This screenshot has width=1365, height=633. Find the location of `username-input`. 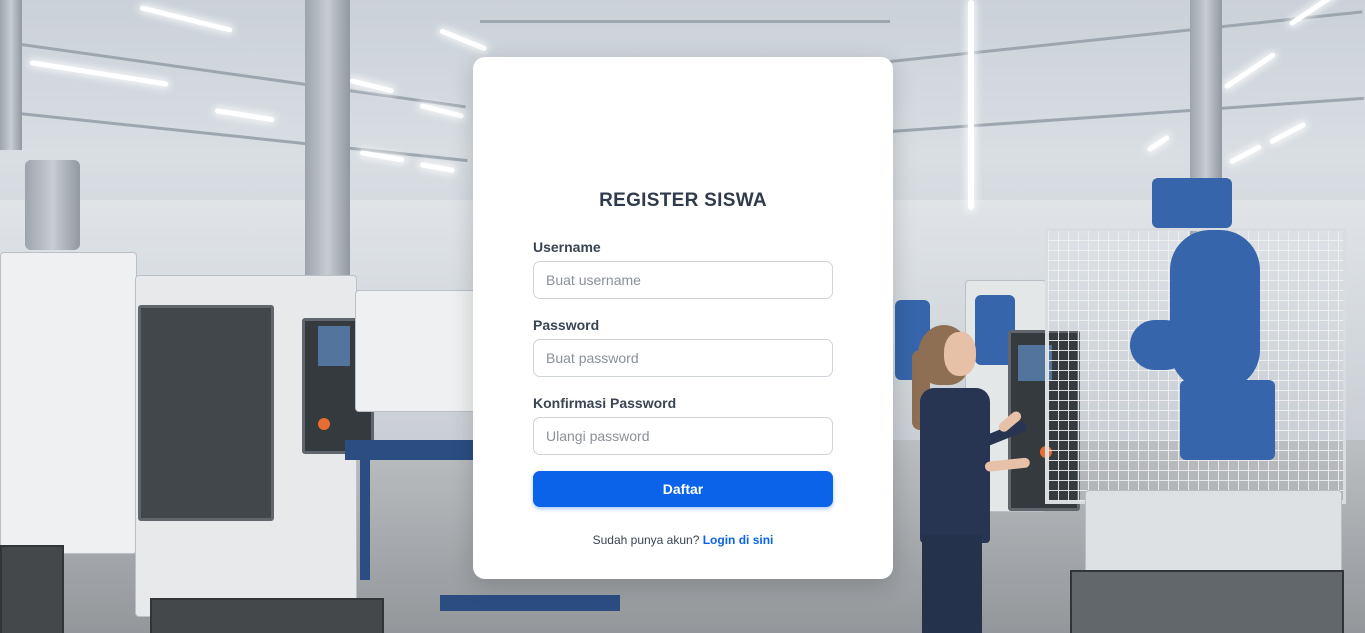

username-input is located at coordinates (683, 280).